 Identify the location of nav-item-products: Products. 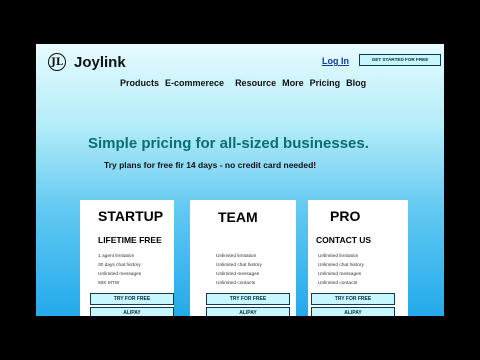
(139, 83).